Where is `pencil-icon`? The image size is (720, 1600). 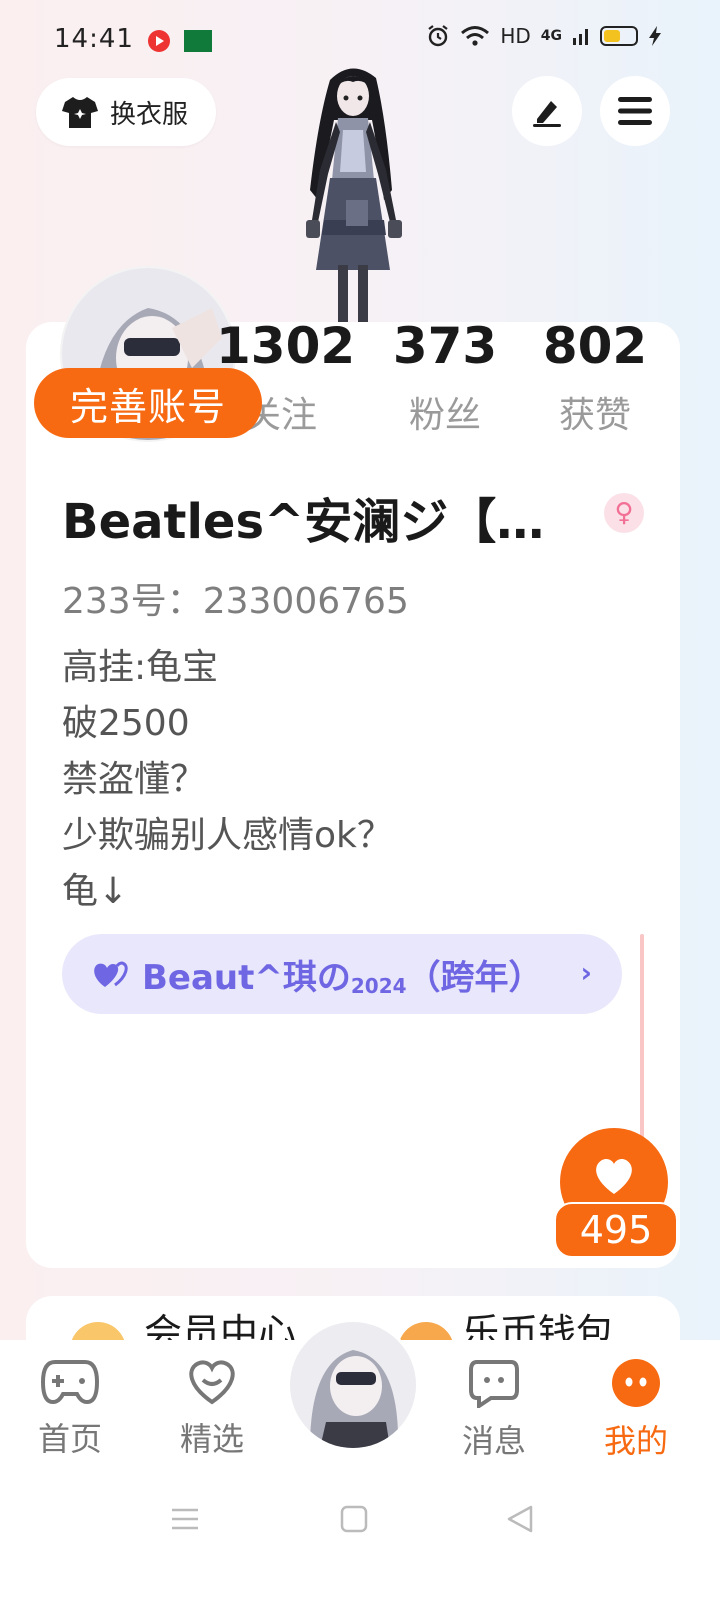 pencil-icon is located at coordinates (547, 114).